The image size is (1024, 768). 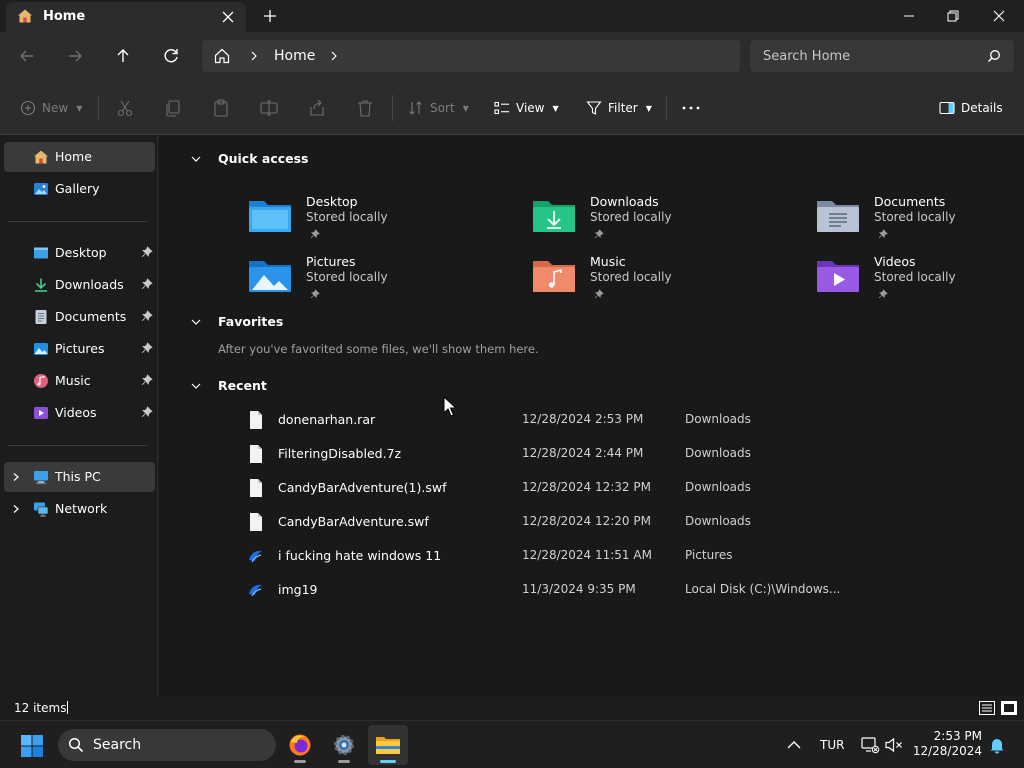 I want to click on sidebar-item-gallery: Gallery, so click(x=79, y=189).